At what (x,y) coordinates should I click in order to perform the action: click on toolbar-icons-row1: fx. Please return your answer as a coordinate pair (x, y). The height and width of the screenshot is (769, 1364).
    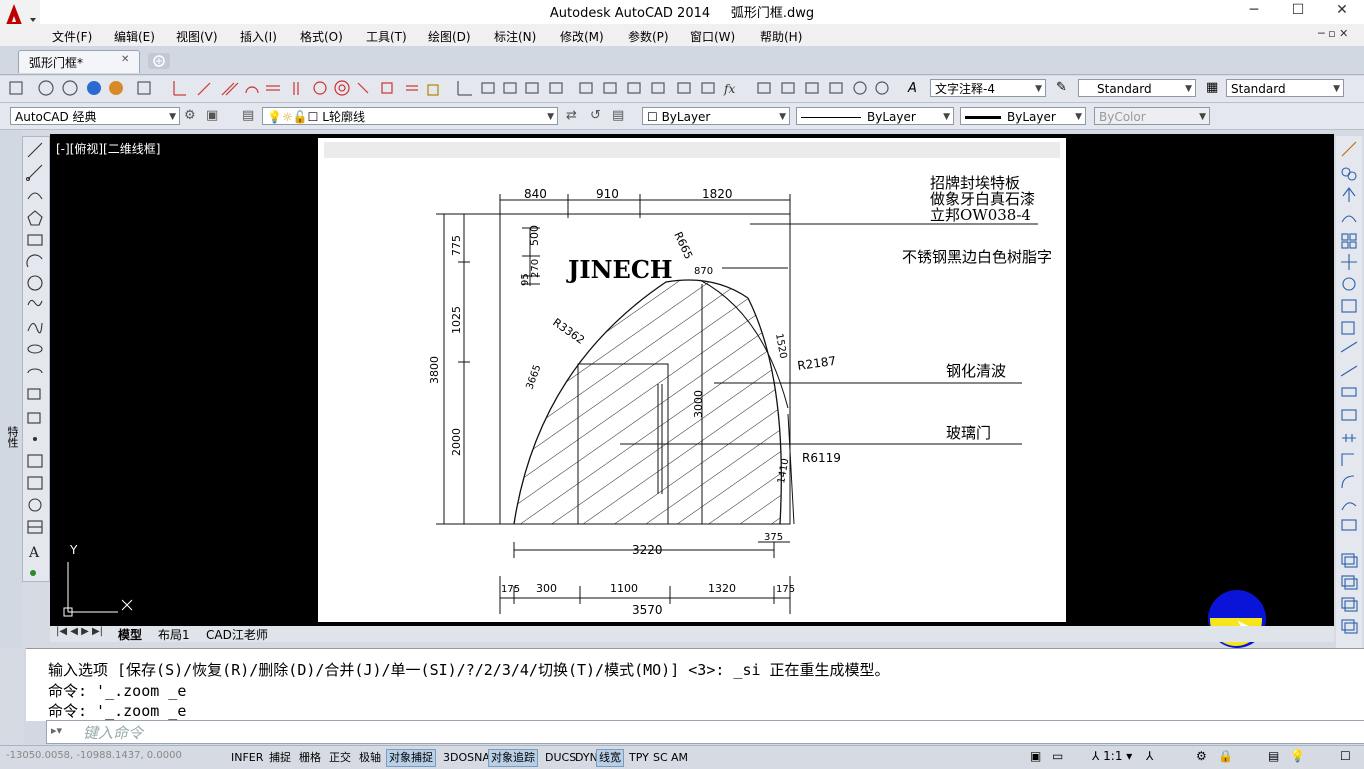
    Looking at the image, I should click on (449, 88).